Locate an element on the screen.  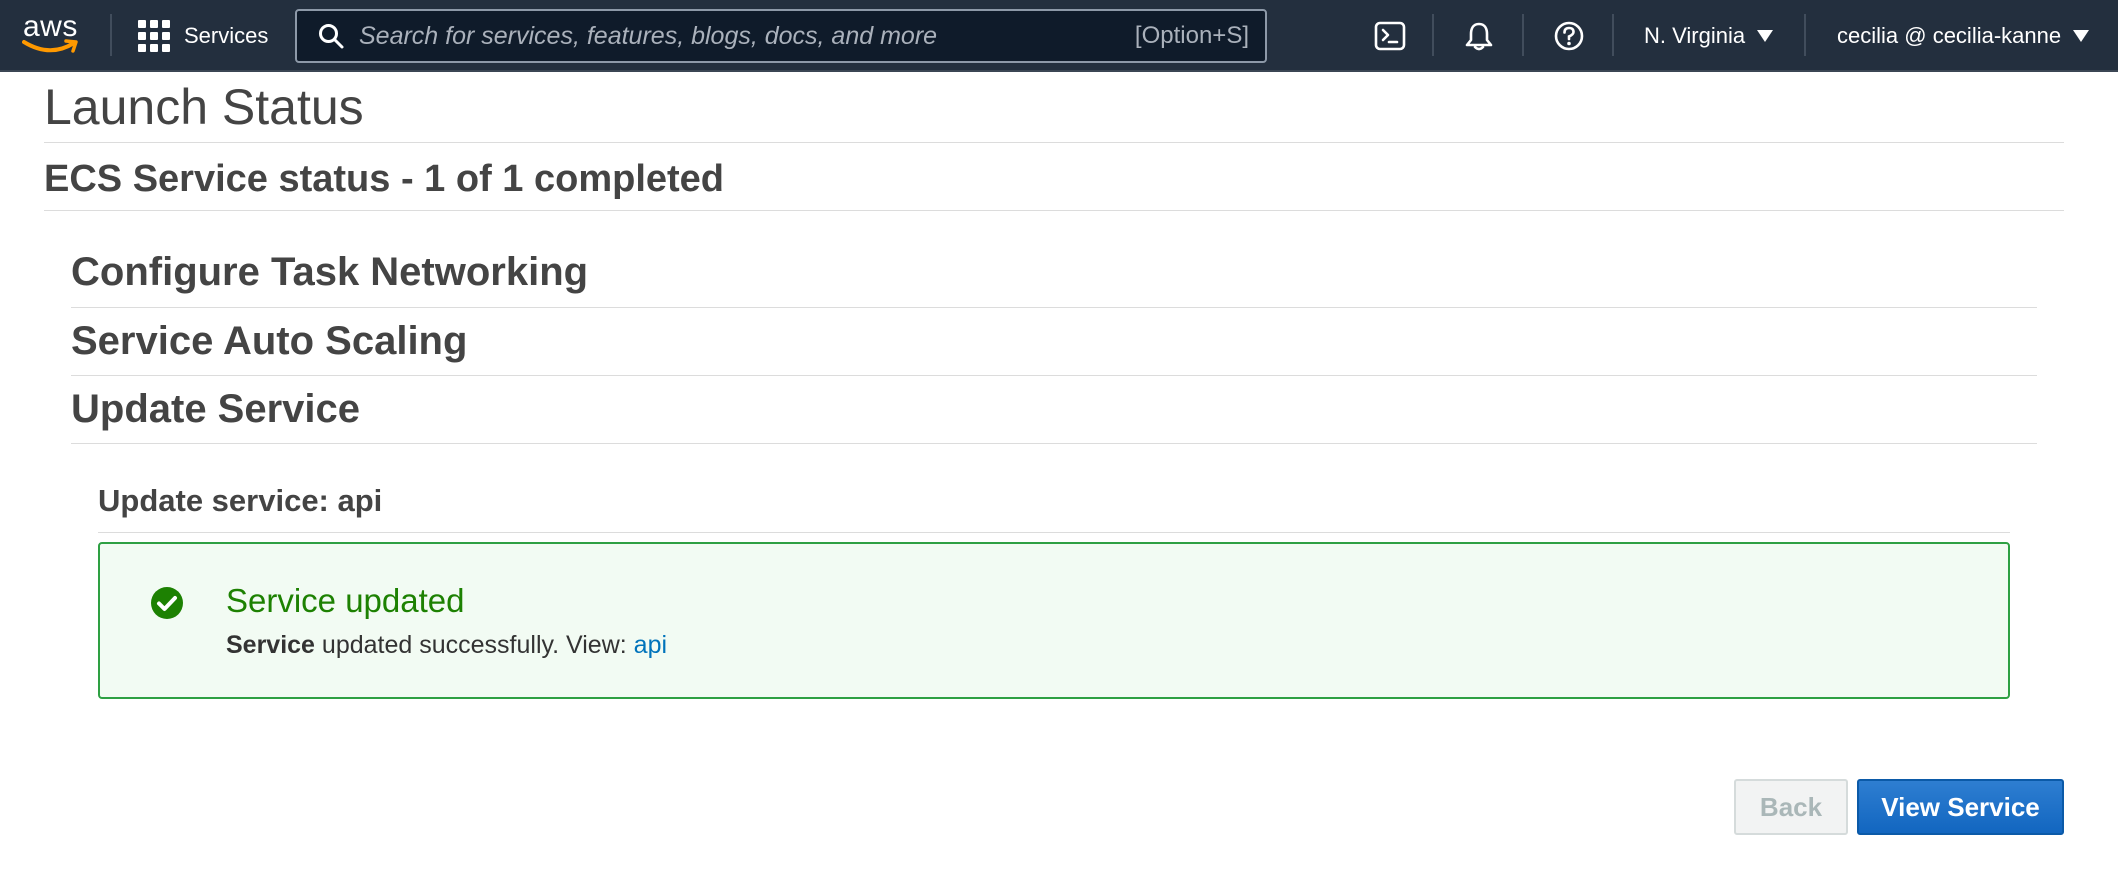
alert-message: Service updated successfully. View: api is located at coordinates (446, 645).